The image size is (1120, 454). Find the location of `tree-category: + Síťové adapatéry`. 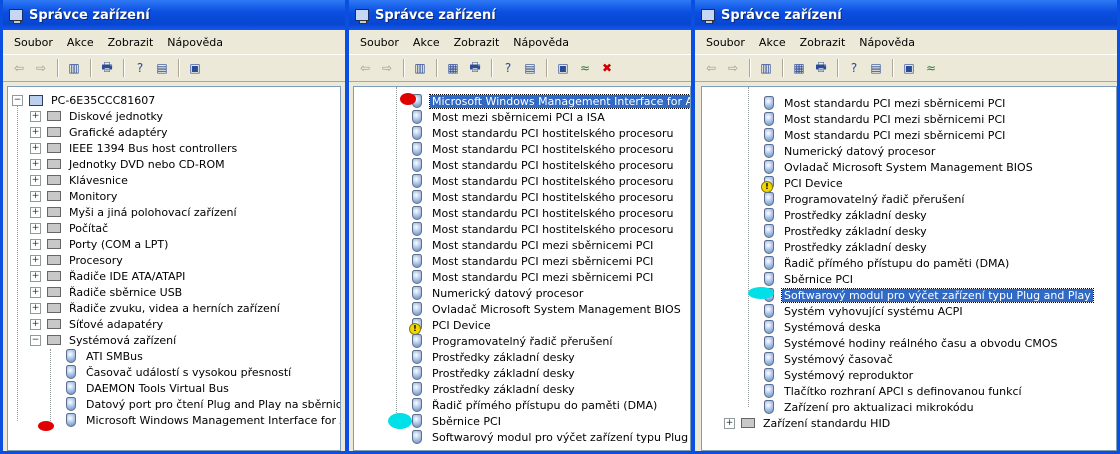

tree-category: + Síťové adapatéry is located at coordinates (97, 324).